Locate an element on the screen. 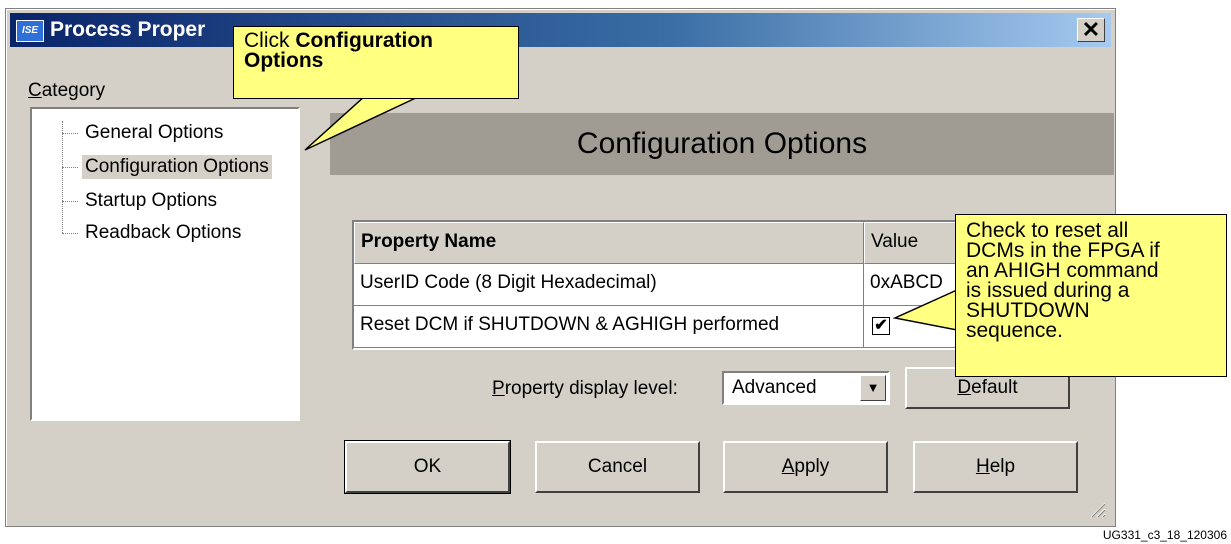  tree-item-configuration-options: Configuration Options is located at coordinates (177, 167).